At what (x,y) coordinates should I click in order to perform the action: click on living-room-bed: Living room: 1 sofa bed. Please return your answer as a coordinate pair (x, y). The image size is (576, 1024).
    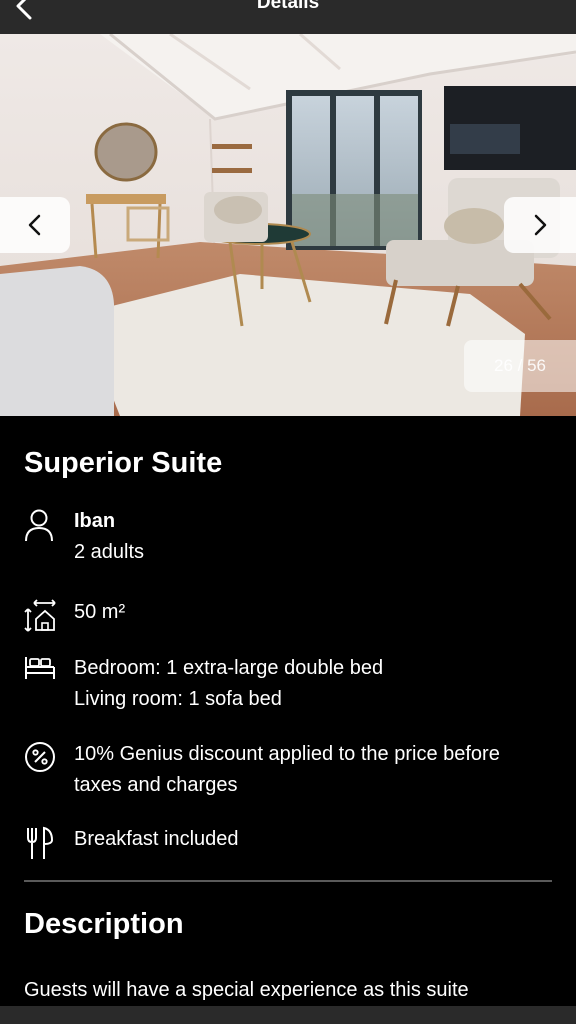
    Looking at the image, I should click on (178, 699).